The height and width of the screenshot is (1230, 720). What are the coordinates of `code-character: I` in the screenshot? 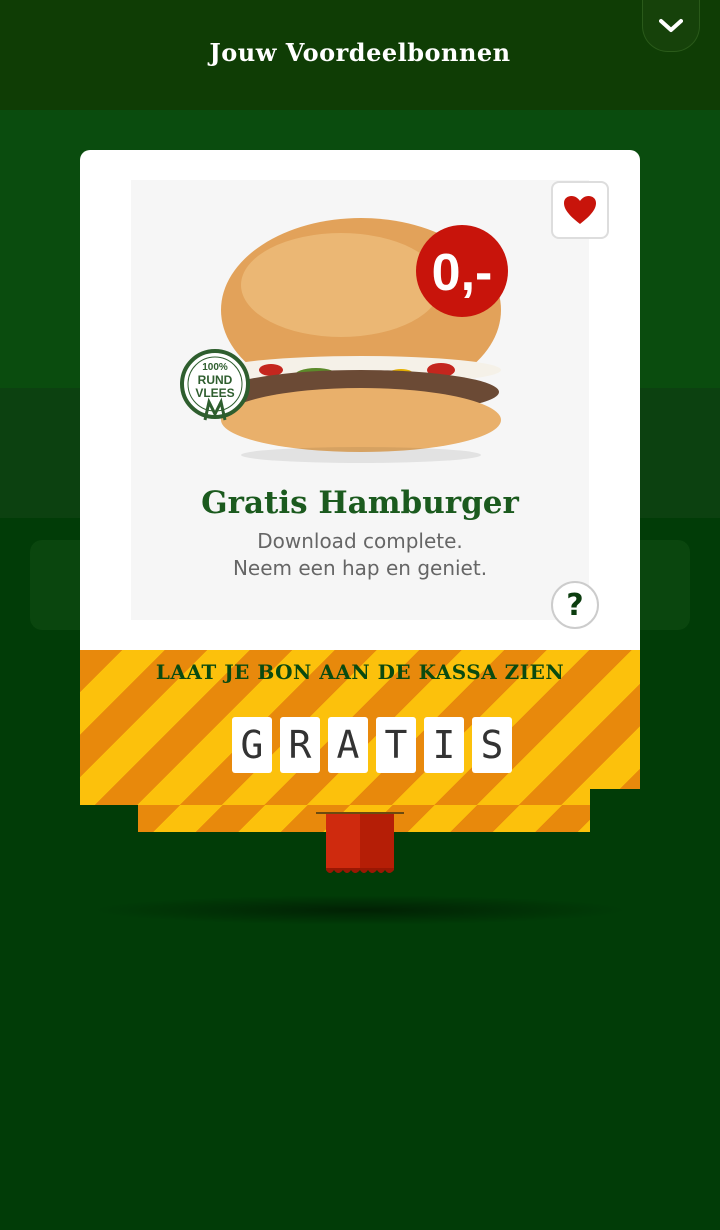 It's located at (444, 745).